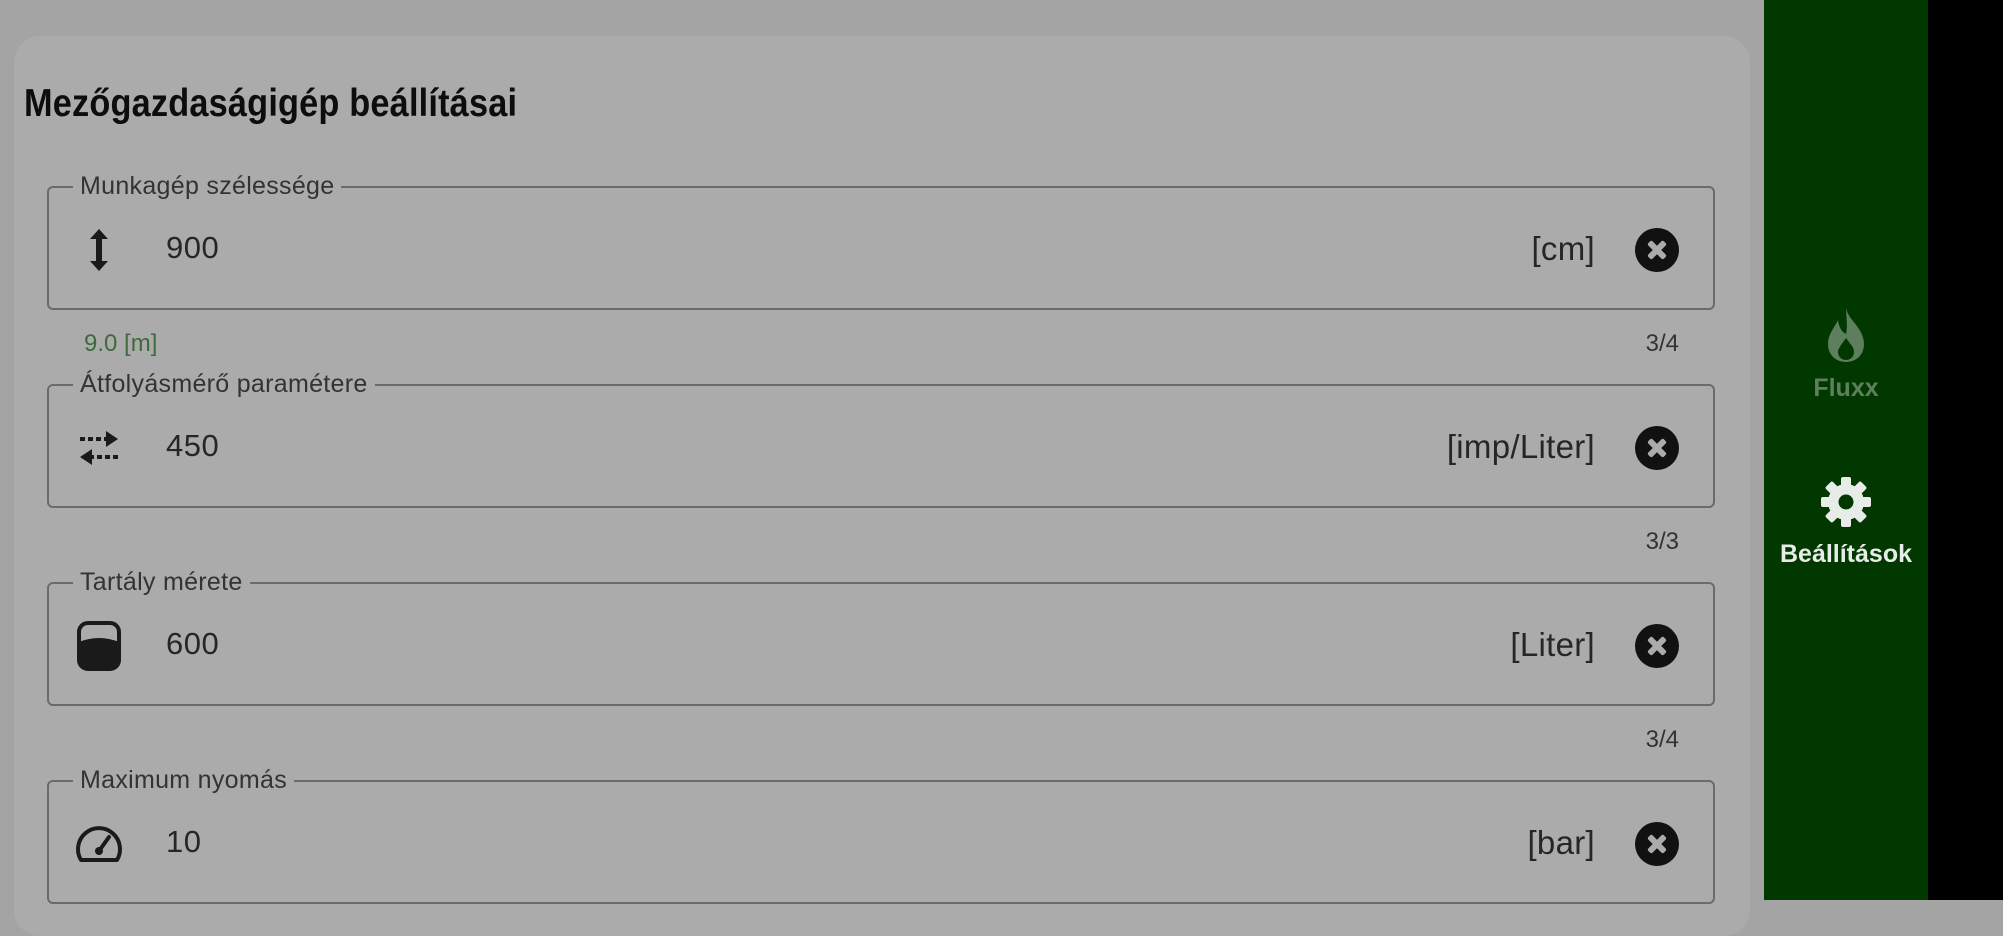 The image size is (2003, 936). I want to click on max-pressure-unit: [bar], so click(1561, 842).